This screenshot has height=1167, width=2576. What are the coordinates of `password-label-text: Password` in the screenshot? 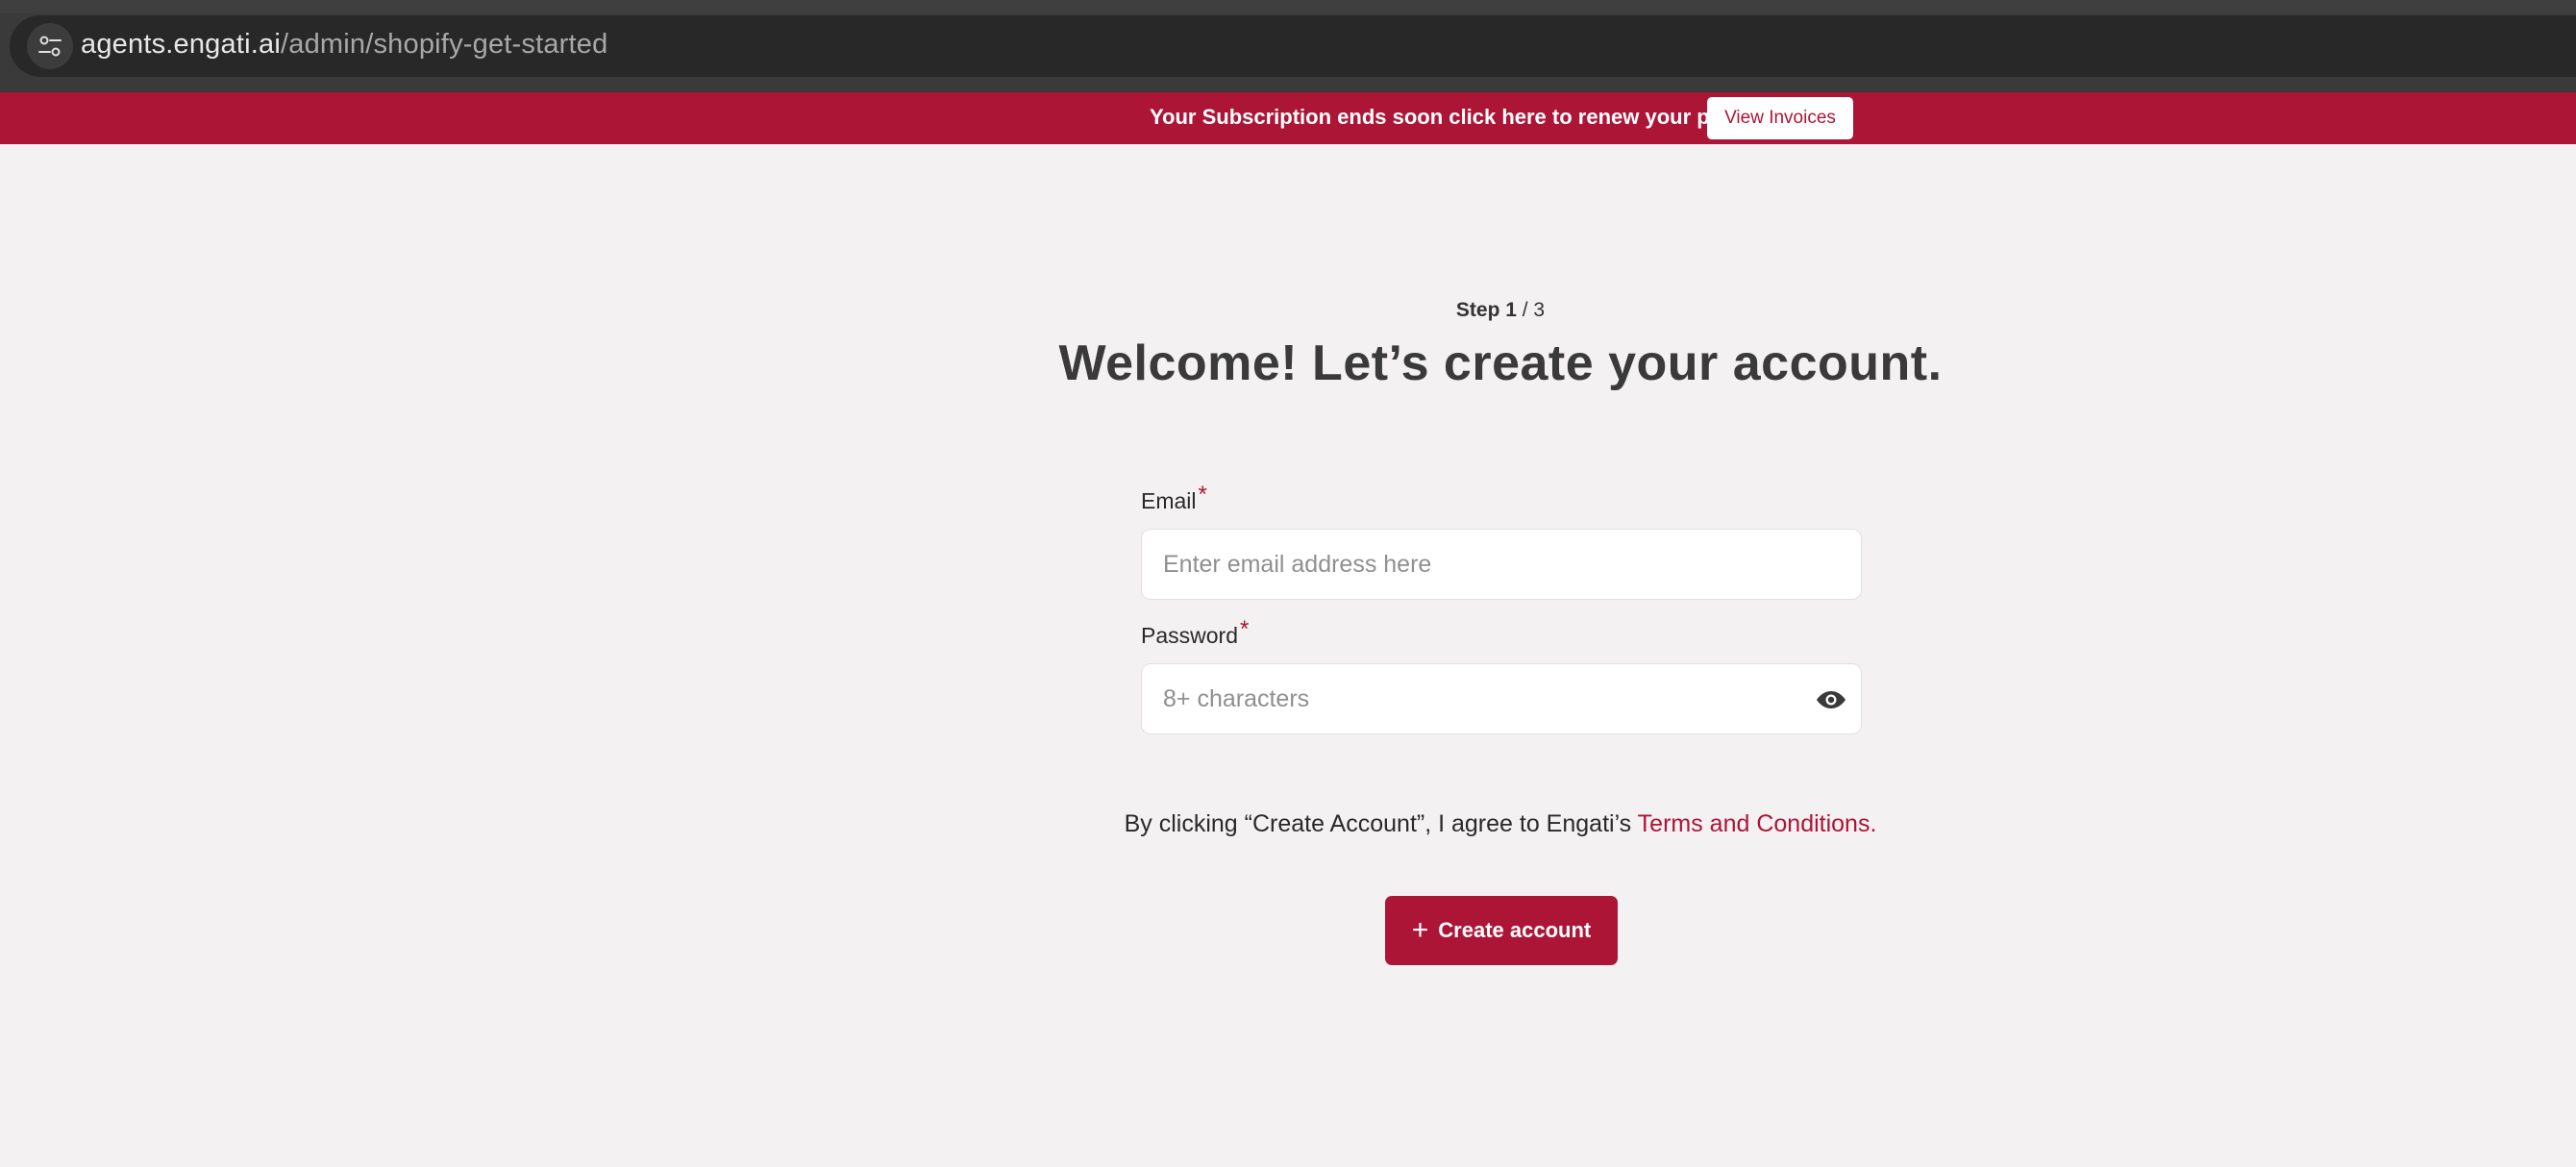 It's located at (1189, 635).